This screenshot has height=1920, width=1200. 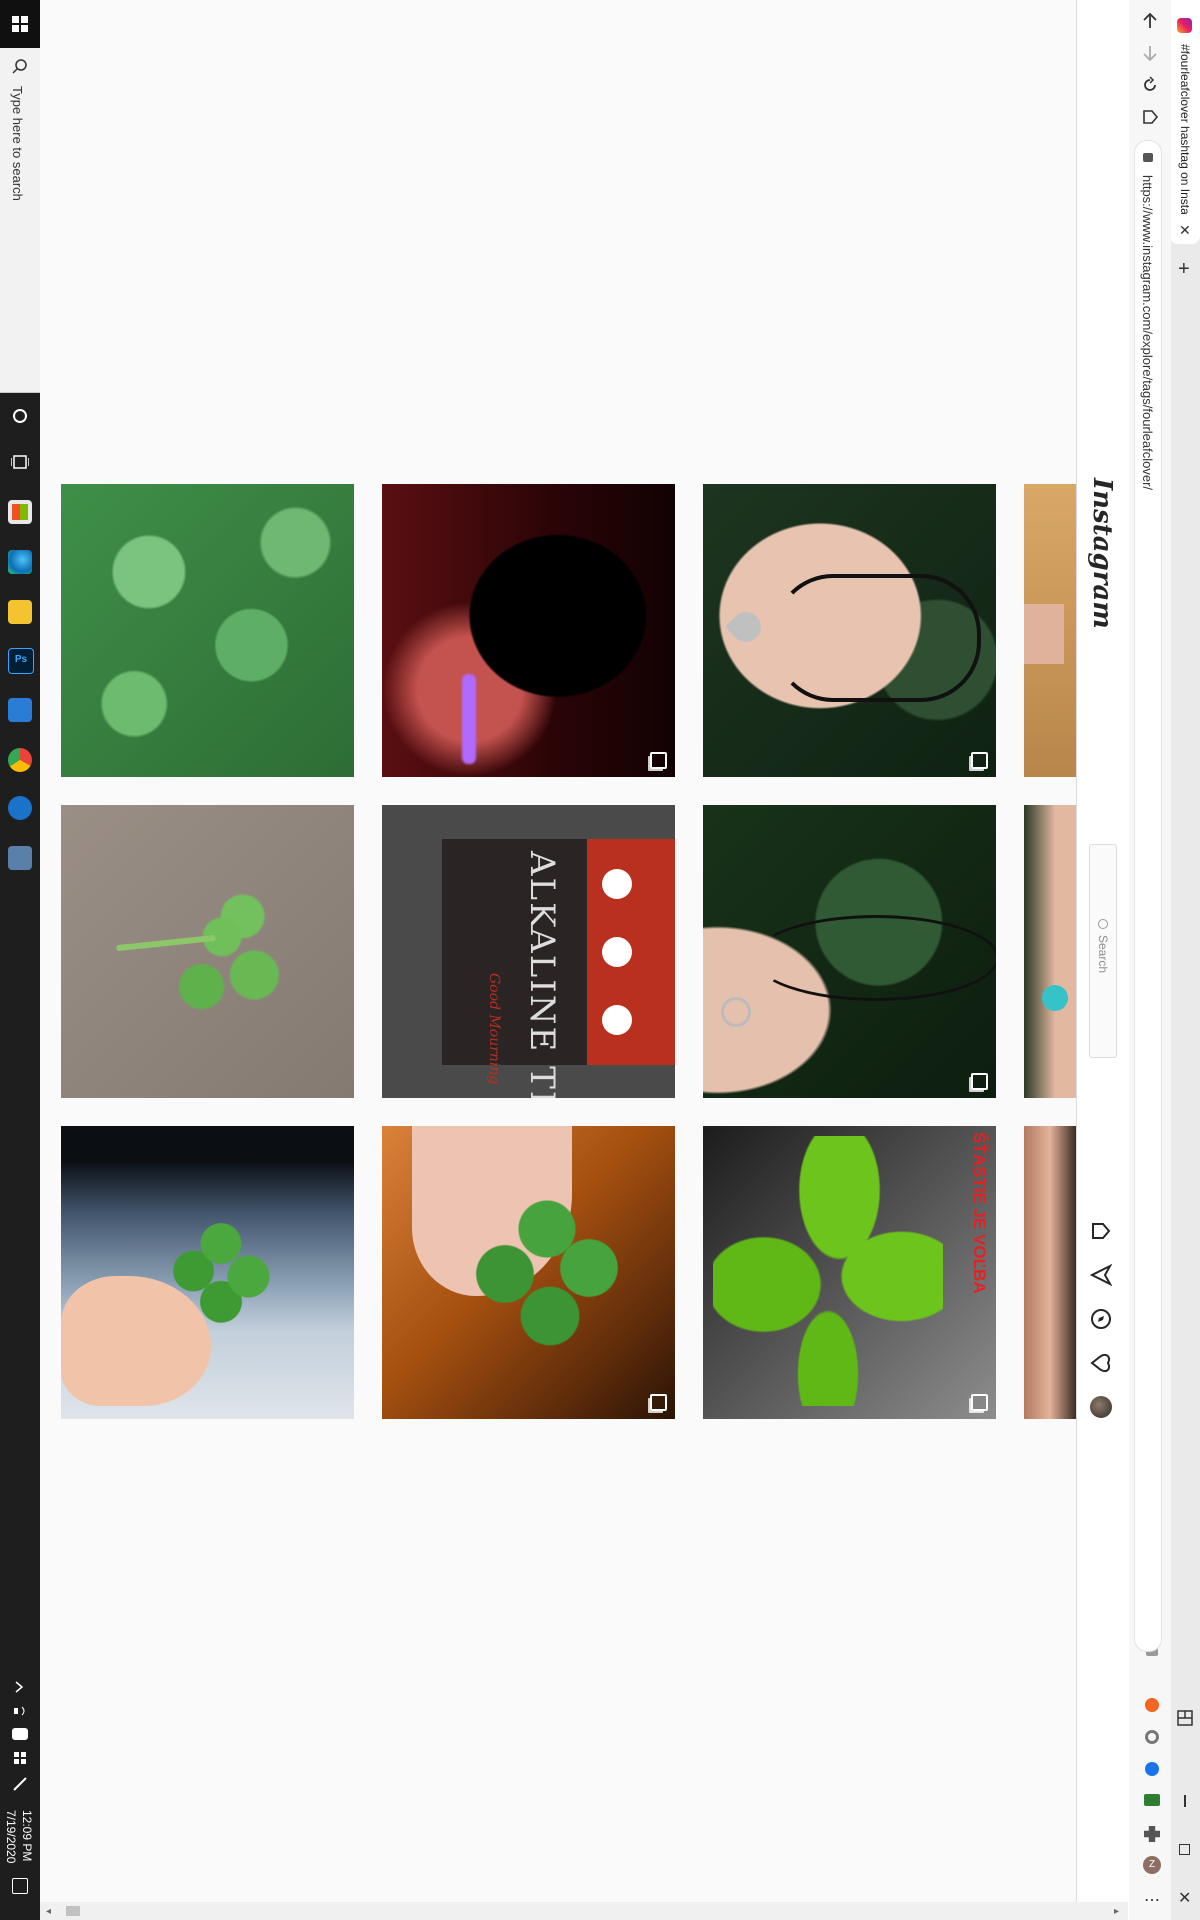 I want to click on post-tile-album-cover: ALKALINE TRIO Good Mourning, so click(x=528, y=951).